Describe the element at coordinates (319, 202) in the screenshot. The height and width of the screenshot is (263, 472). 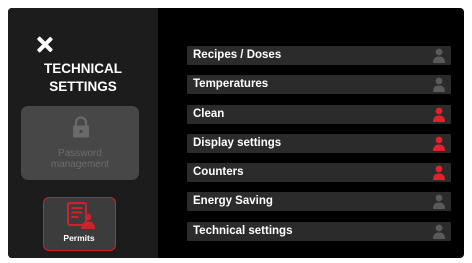
I see `menu-item-energy-saving: Energy Saving` at that location.